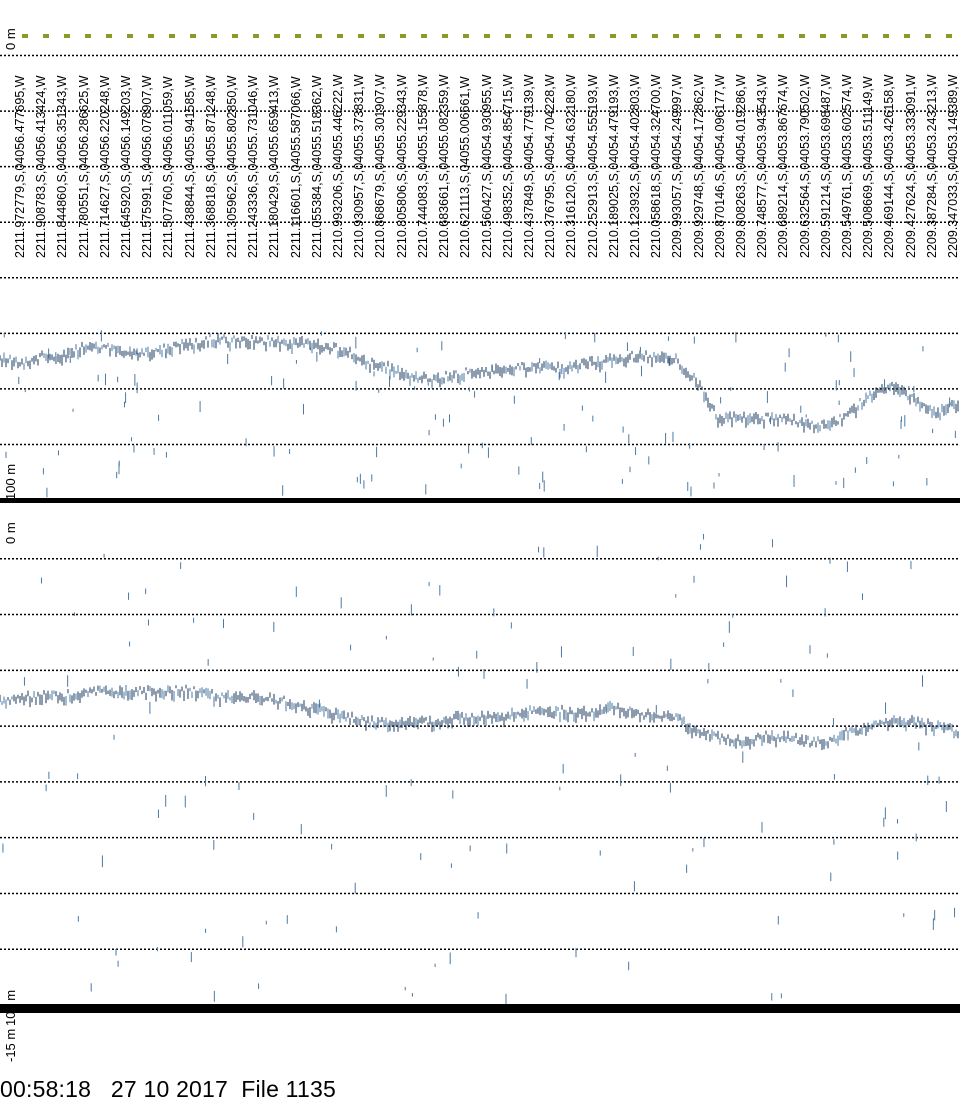  What do you see at coordinates (656, 166) in the screenshot?
I see `gps-coordinate: 2210.058618,S,04054.324700,W` at bounding box center [656, 166].